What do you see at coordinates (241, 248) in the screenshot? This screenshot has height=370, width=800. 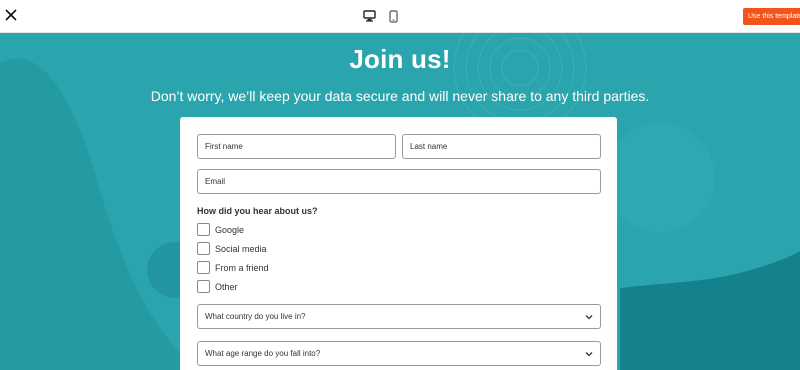 I see `option-label: Social media` at bounding box center [241, 248].